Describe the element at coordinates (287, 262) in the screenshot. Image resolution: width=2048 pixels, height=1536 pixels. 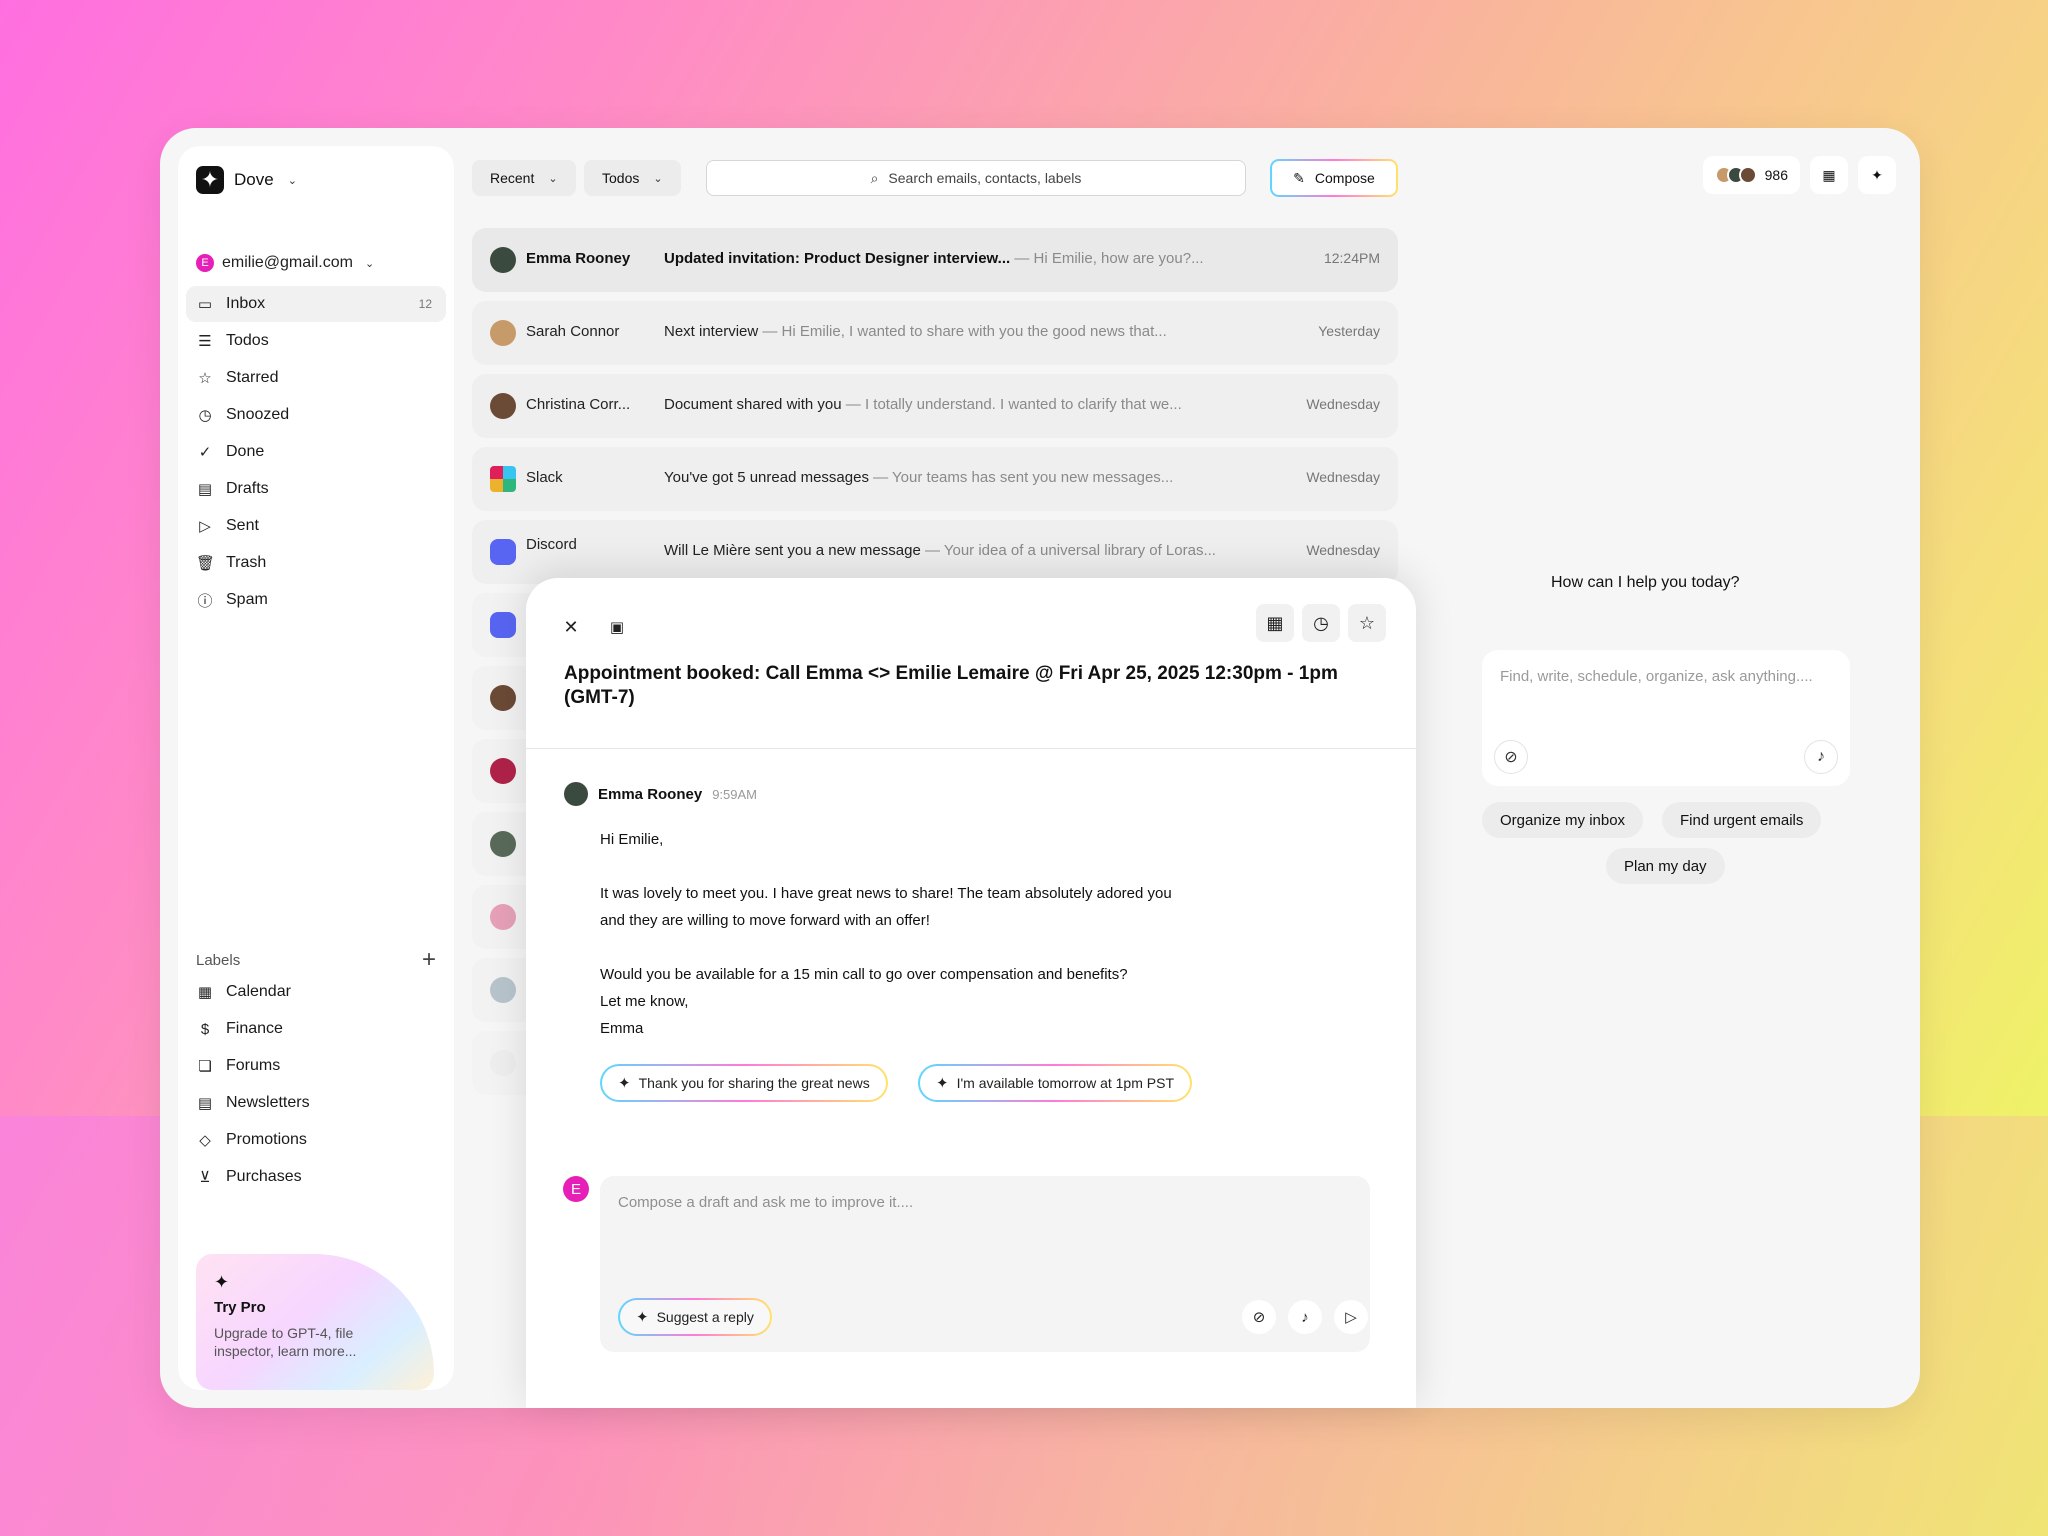
I see `account-email: emilie@gmail.com` at that location.